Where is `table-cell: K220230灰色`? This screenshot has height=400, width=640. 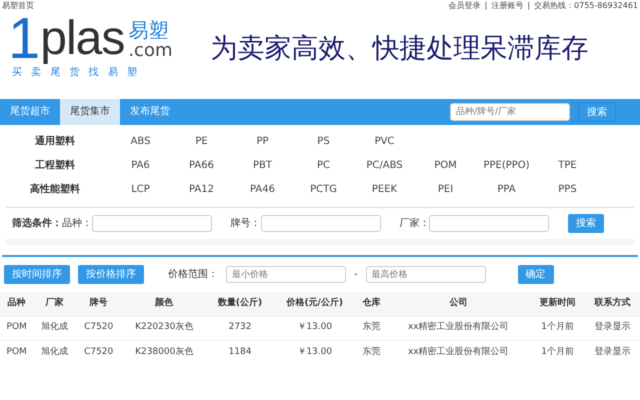
table-cell: K220230灰色 is located at coordinates (164, 328).